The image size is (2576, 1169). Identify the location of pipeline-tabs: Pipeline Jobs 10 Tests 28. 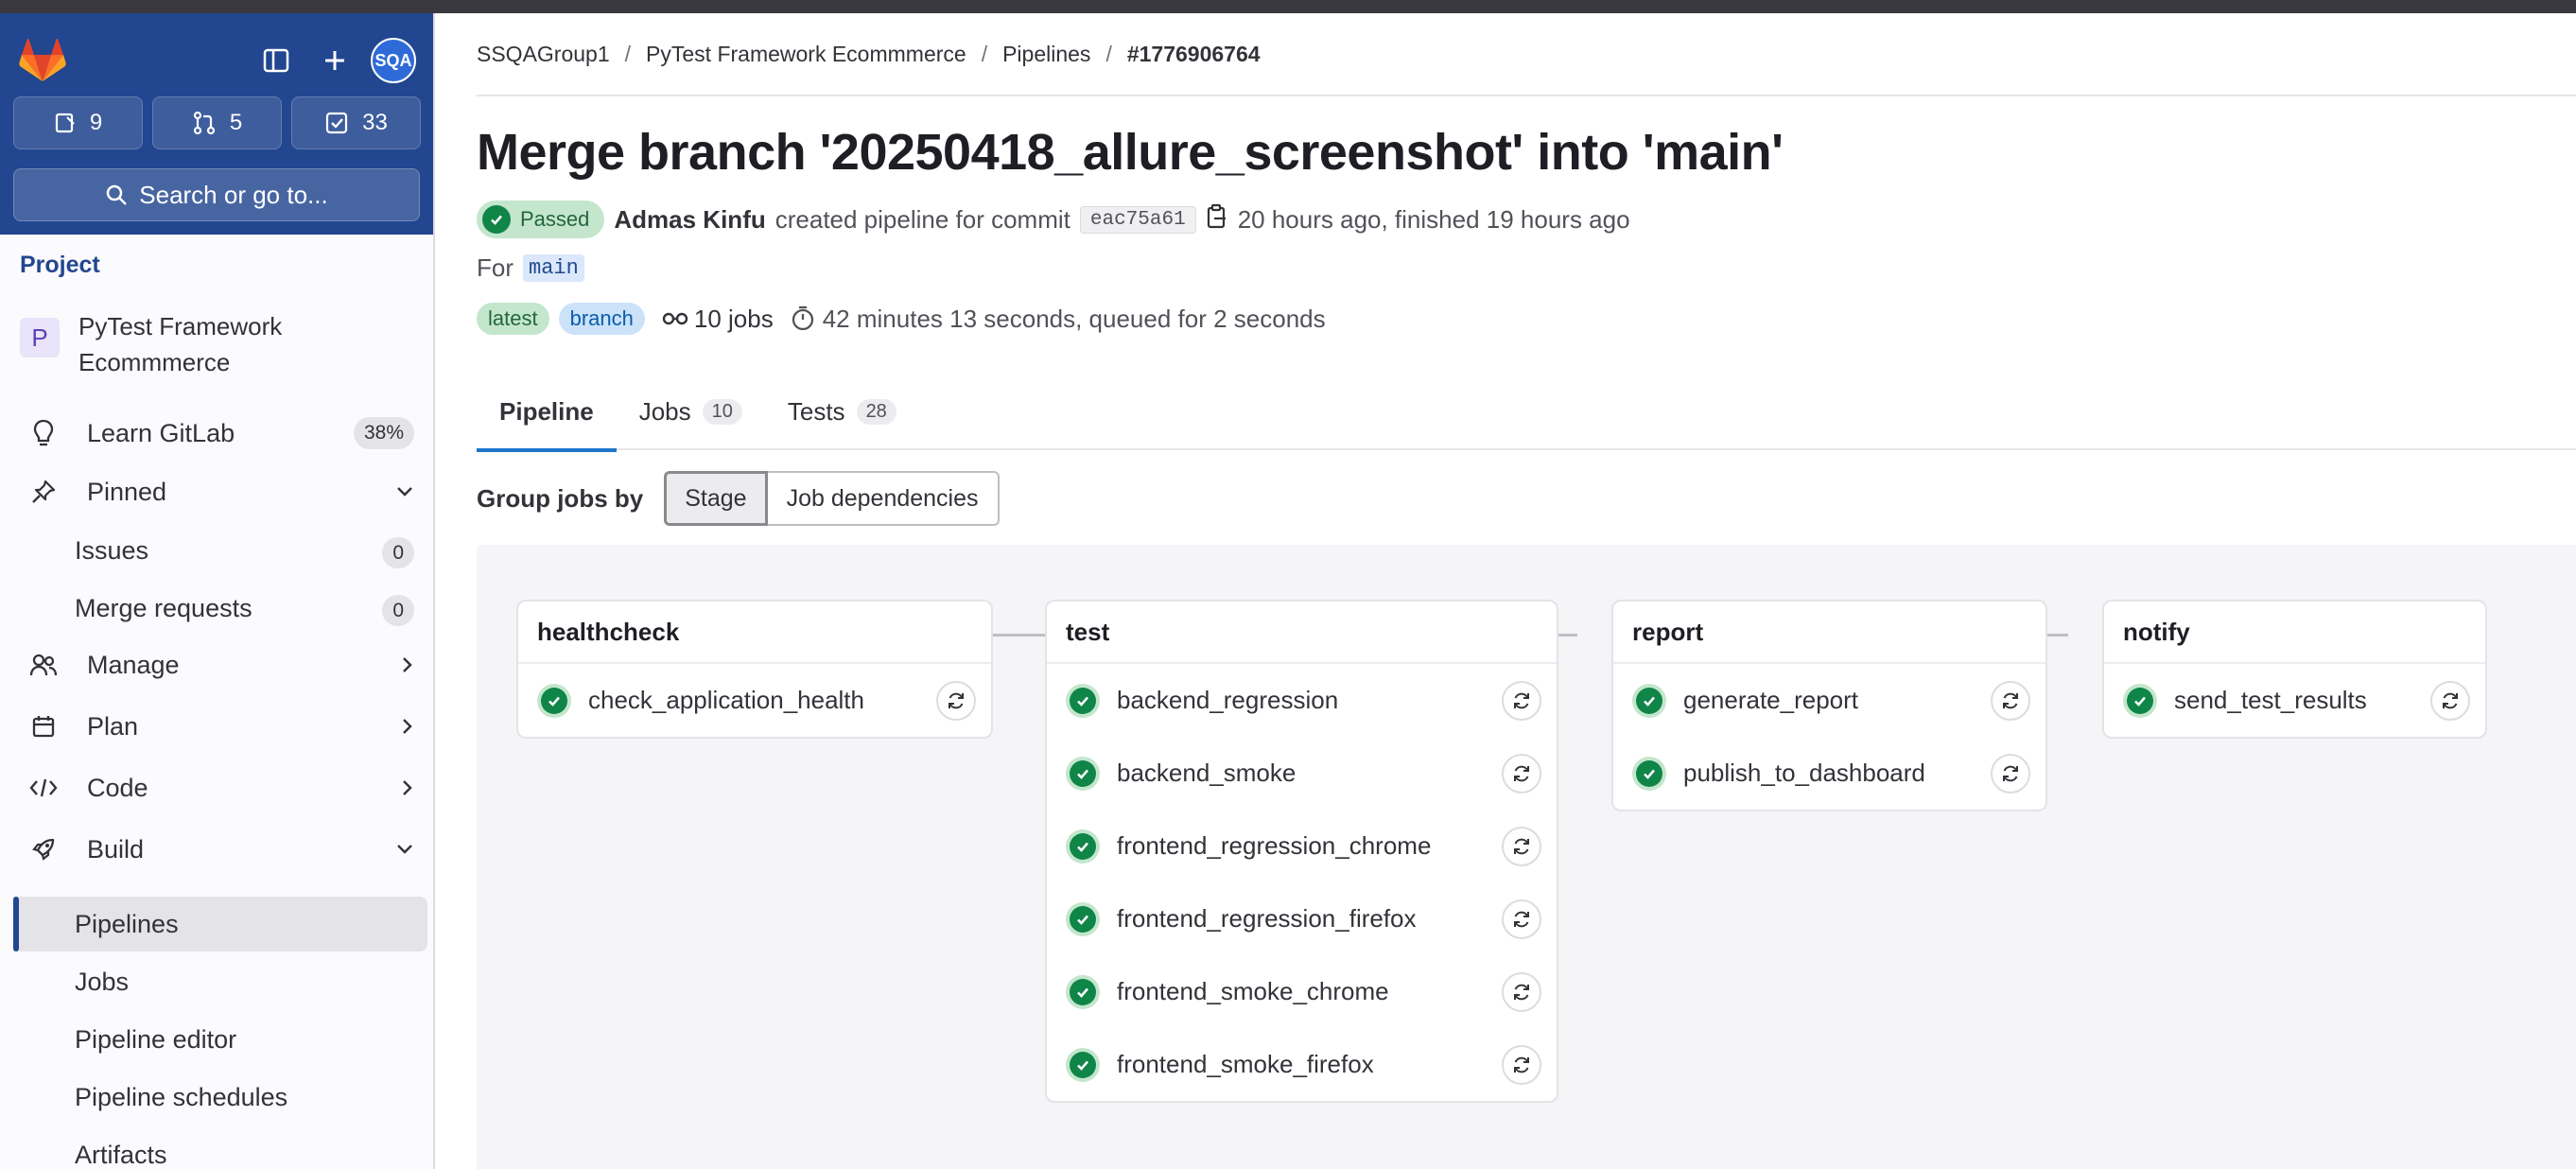
(1526, 412).